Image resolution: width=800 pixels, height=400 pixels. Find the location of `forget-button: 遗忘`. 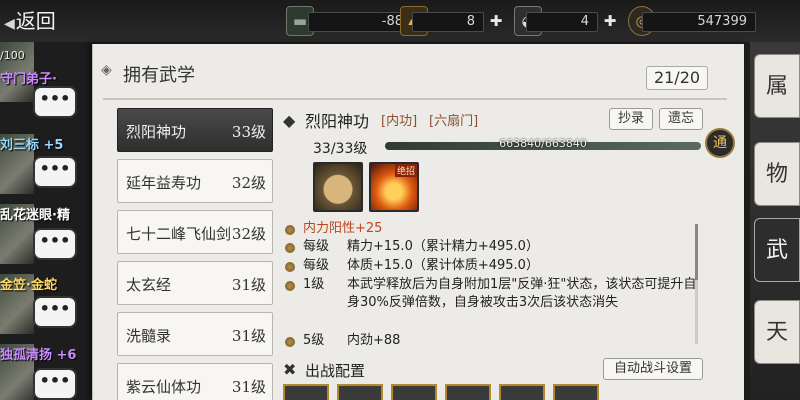

forget-button: 遗忘 is located at coordinates (681, 119).